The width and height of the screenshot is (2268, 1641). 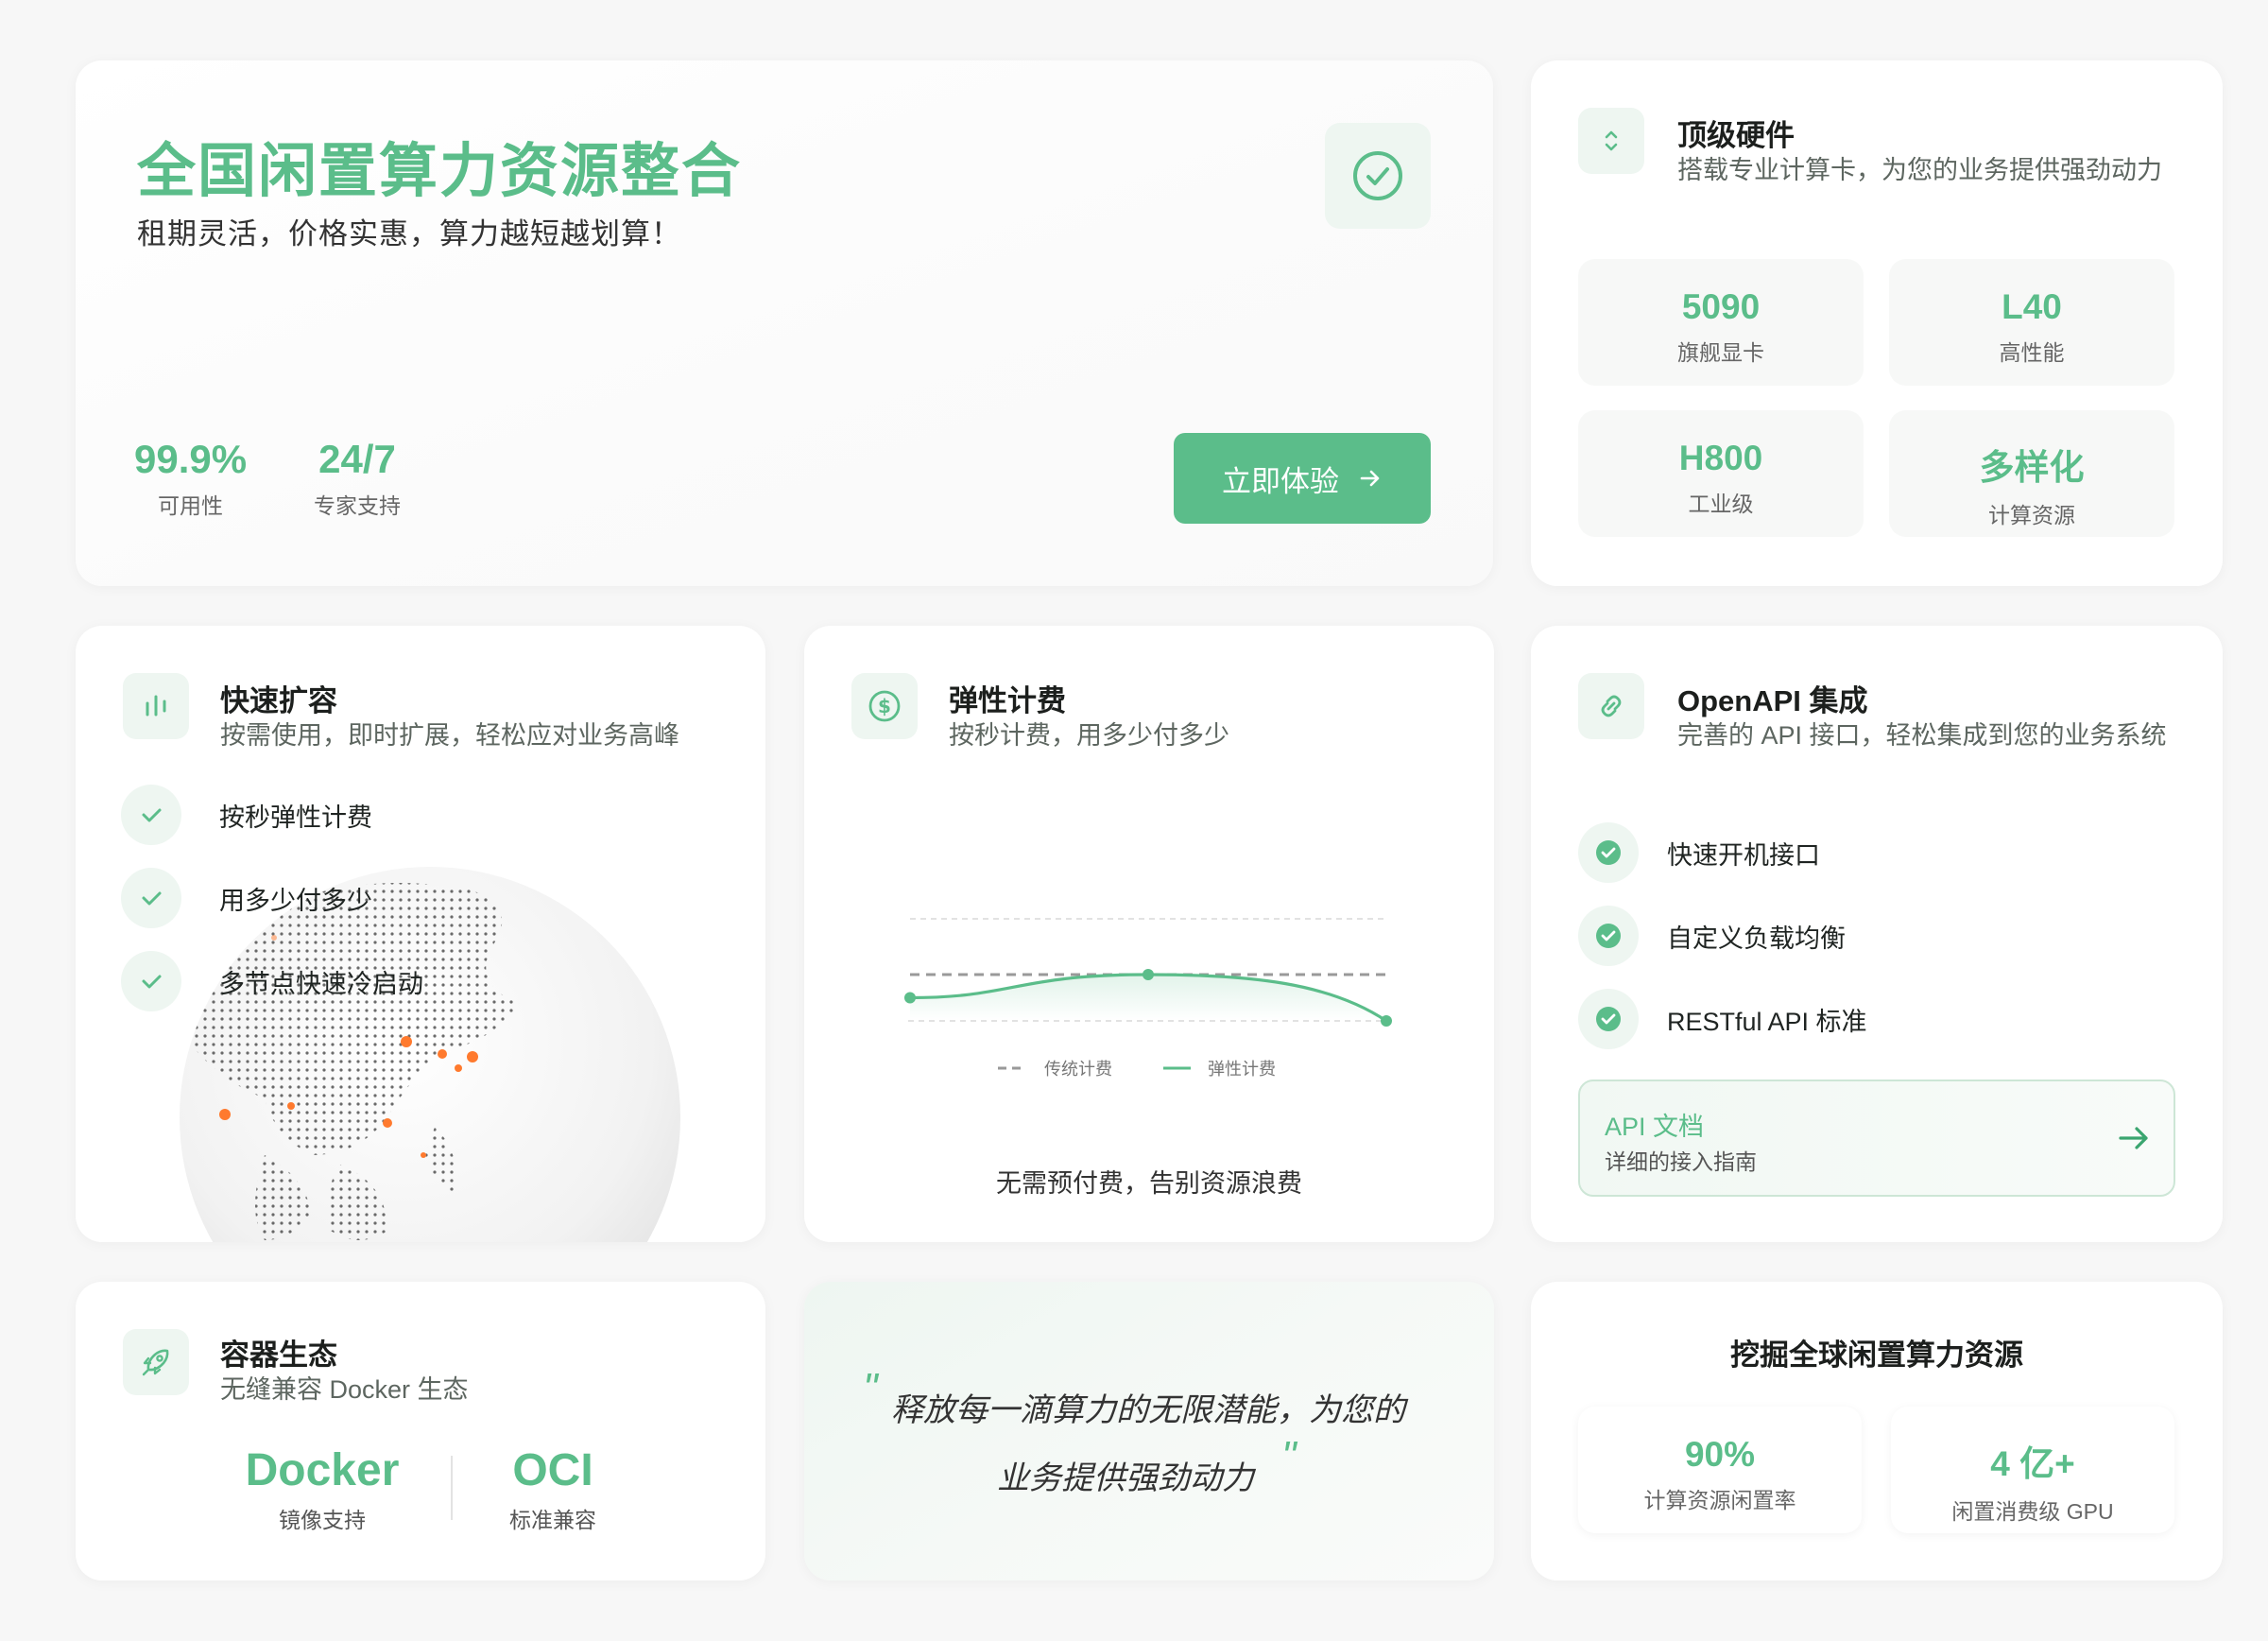 I want to click on feature-label: 多节点快速冷启动, so click(x=321, y=983).